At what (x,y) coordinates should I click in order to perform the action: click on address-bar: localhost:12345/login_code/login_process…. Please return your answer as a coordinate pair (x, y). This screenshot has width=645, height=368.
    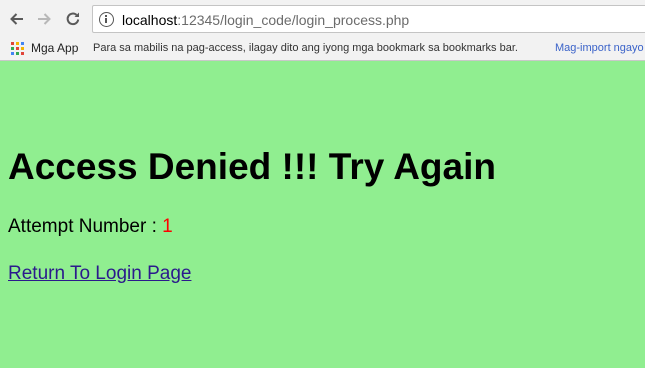
    Looking at the image, I should click on (368, 19).